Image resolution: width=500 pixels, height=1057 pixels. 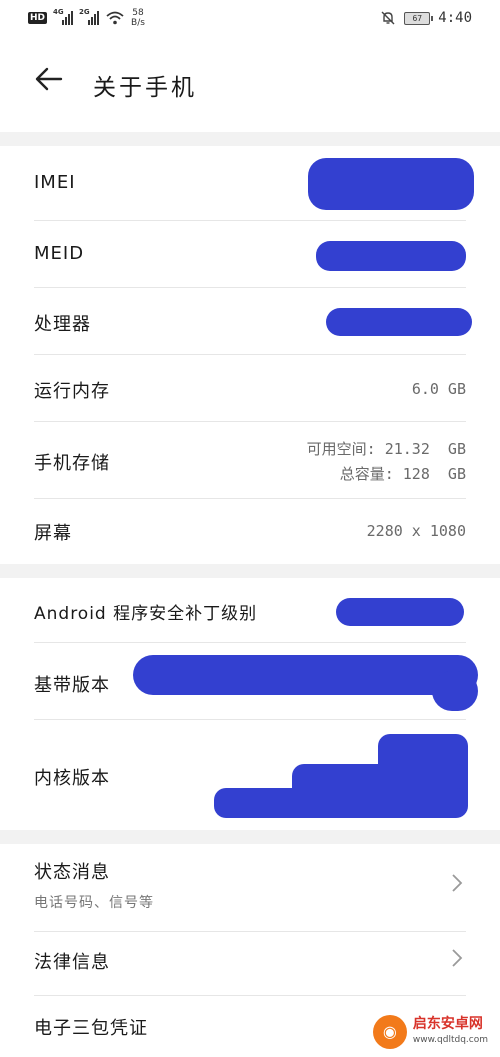 What do you see at coordinates (72, 391) in the screenshot?
I see `ram-label: 运行内存` at bounding box center [72, 391].